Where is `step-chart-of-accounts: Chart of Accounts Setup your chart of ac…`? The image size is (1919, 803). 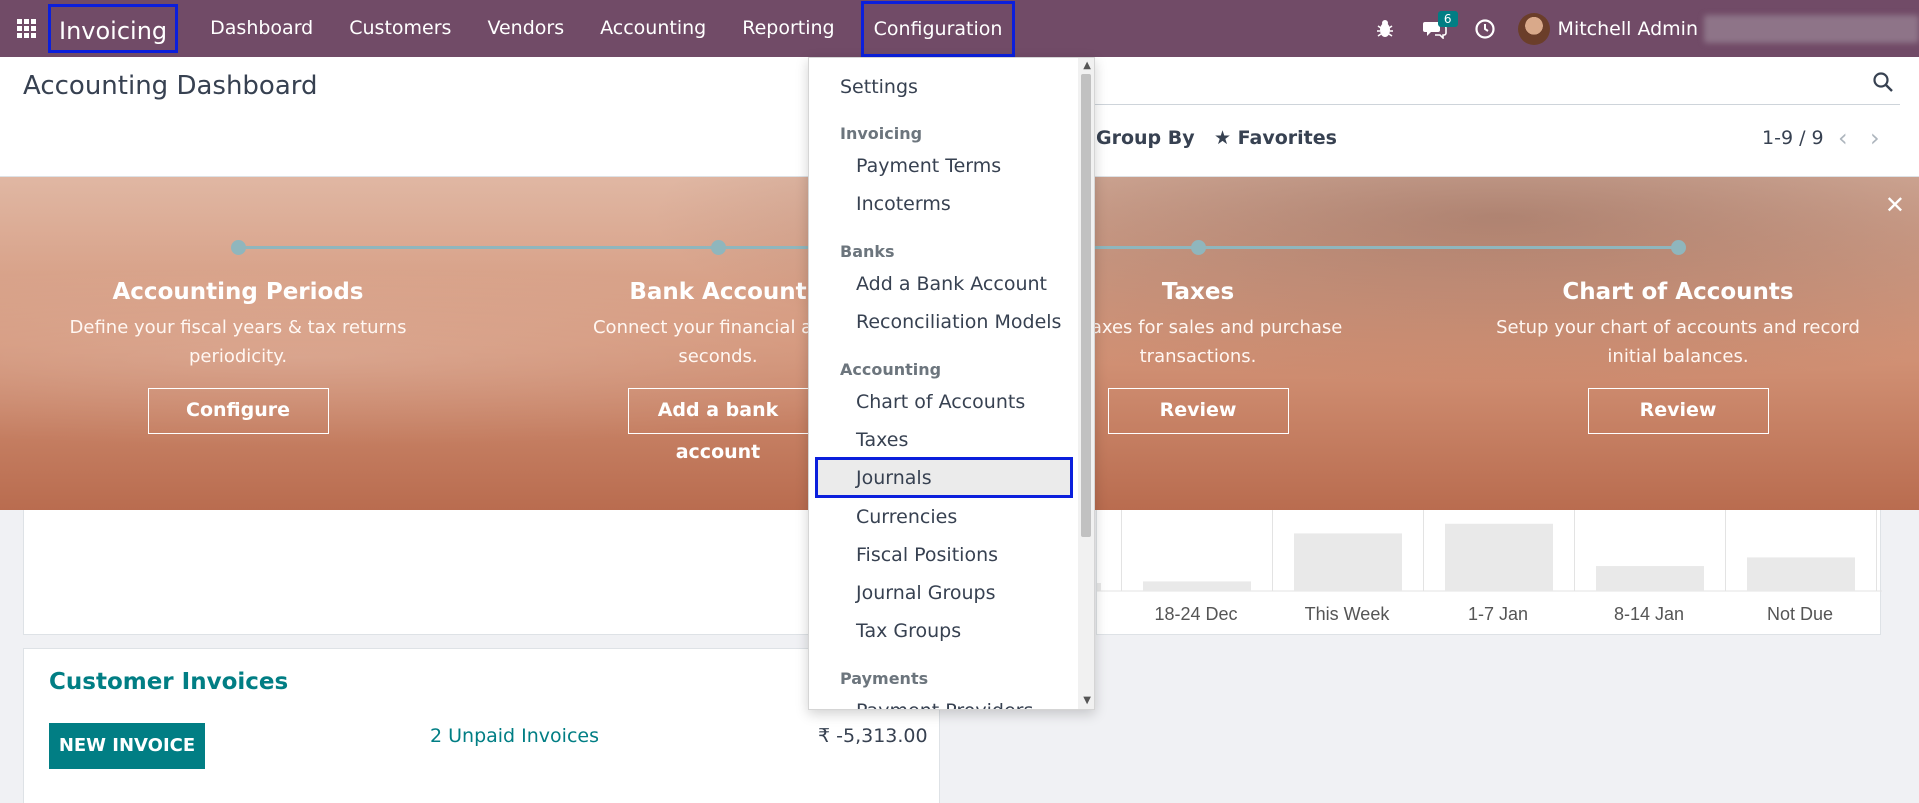 step-chart-of-accounts: Chart of Accounts Setup your chart of ac… is located at coordinates (1678, 356).